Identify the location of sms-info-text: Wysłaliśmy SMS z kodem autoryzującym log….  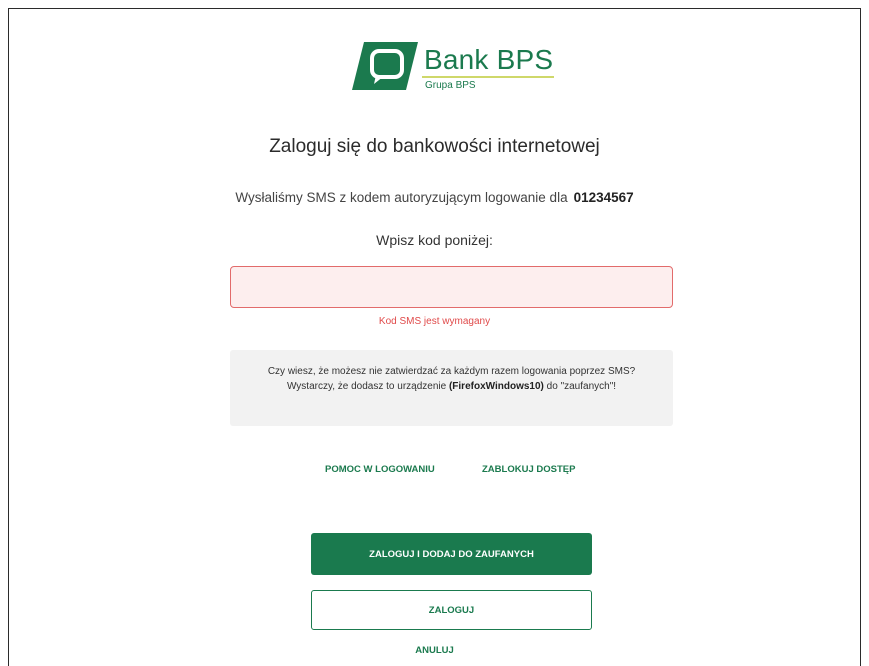
(401, 197).